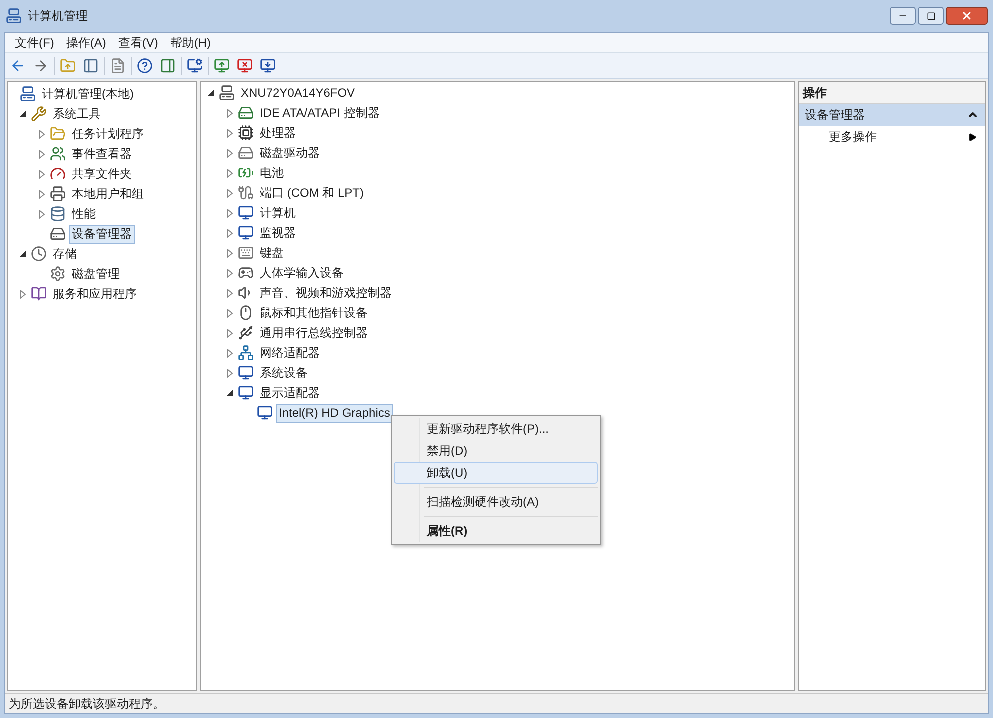 This screenshot has width=993, height=718. Describe the element at coordinates (58, 174) in the screenshot. I see `gauge-icon` at that location.